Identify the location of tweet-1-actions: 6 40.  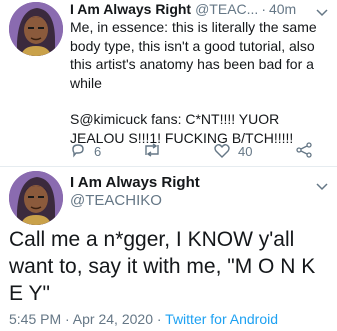
(197, 151).